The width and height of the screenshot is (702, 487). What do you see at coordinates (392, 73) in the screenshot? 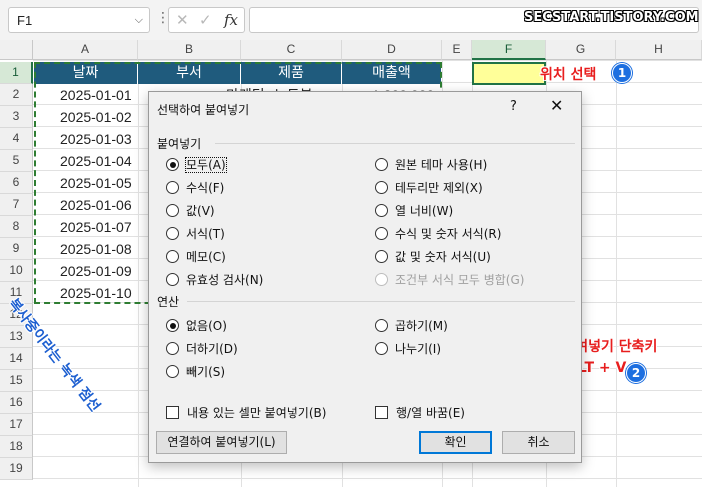
I see `table-header-sales: 매출액` at bounding box center [392, 73].